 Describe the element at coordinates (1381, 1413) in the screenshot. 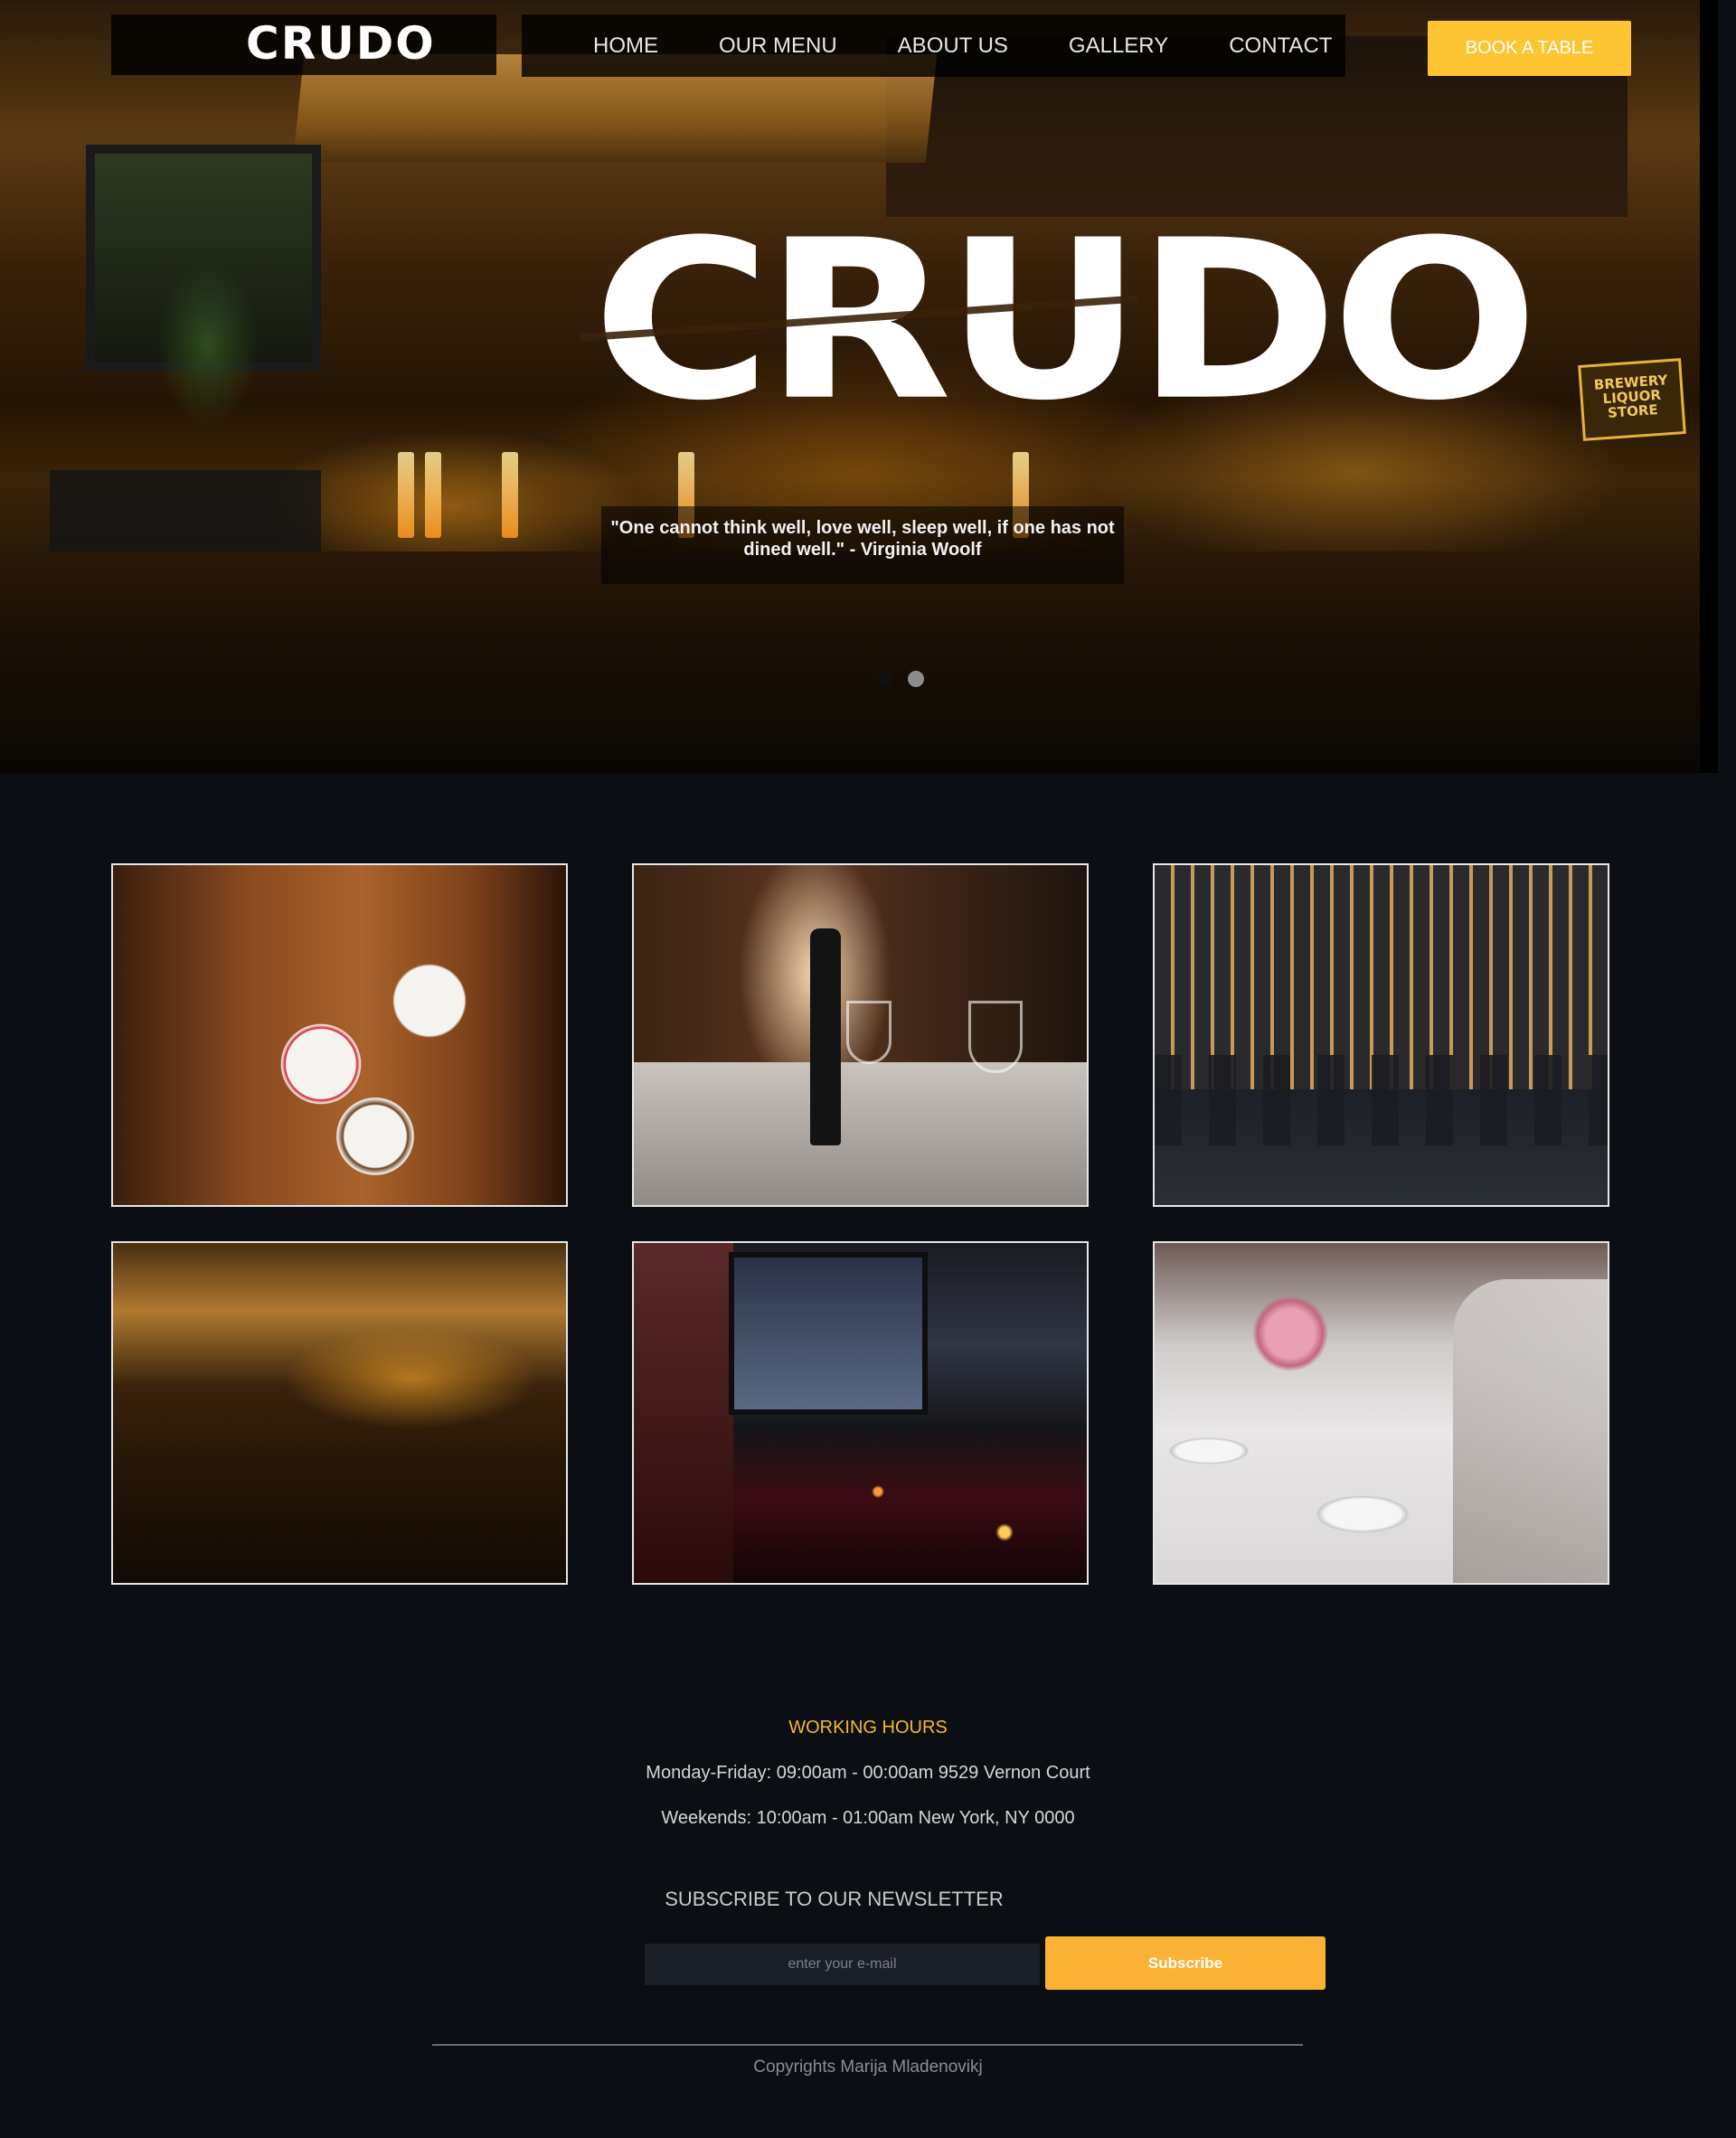

I see `table-setting-photo` at that location.